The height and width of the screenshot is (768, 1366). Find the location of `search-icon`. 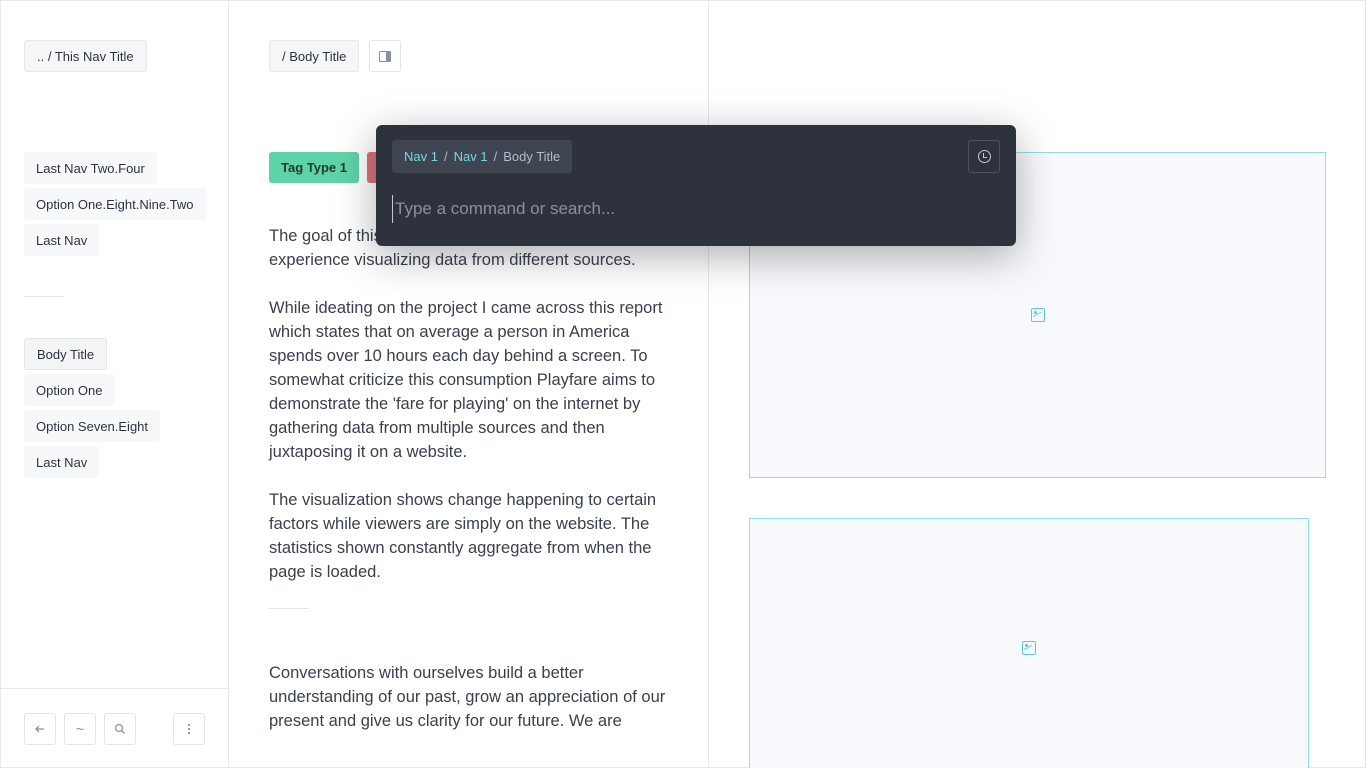

search-icon is located at coordinates (119, 728).